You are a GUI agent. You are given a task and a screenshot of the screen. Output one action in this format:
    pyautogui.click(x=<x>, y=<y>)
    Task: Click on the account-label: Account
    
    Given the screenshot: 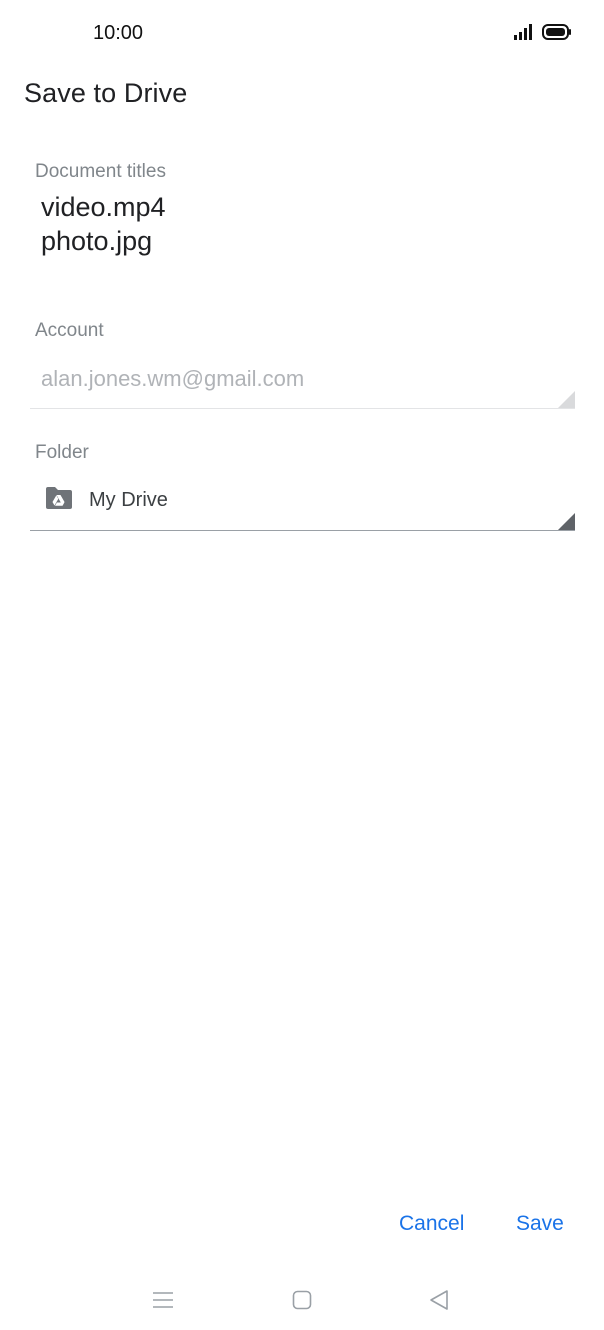 What is the action you would take?
    pyautogui.click(x=69, y=330)
    